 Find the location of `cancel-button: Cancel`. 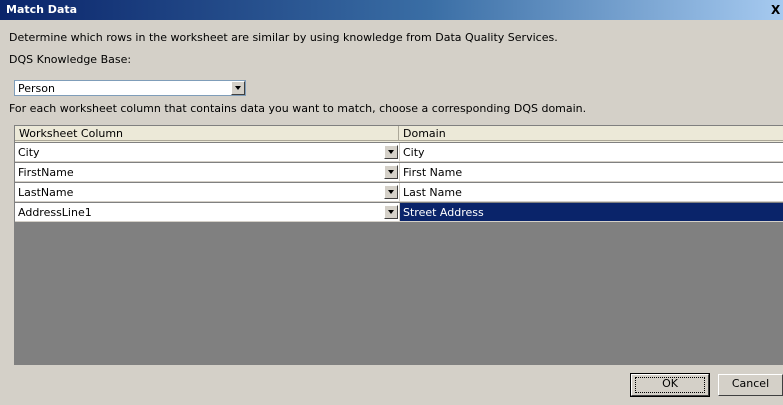

cancel-button: Cancel is located at coordinates (750, 385).